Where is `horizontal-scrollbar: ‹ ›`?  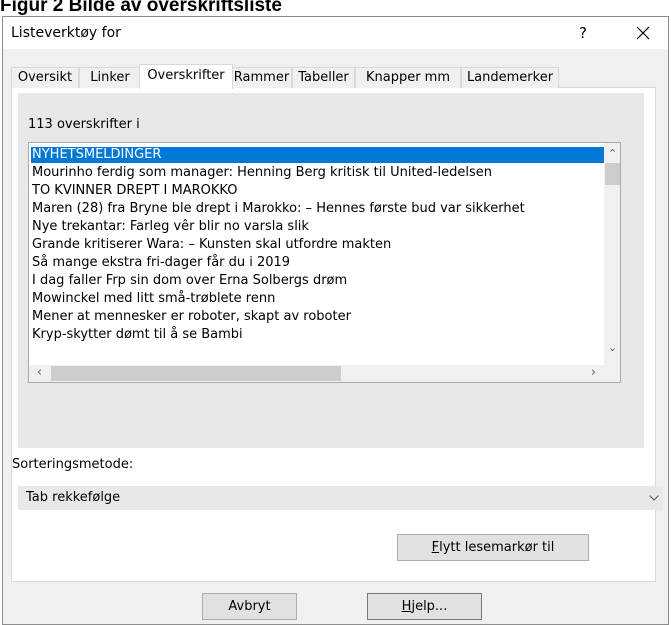 horizontal-scrollbar: ‹ › is located at coordinates (324, 373).